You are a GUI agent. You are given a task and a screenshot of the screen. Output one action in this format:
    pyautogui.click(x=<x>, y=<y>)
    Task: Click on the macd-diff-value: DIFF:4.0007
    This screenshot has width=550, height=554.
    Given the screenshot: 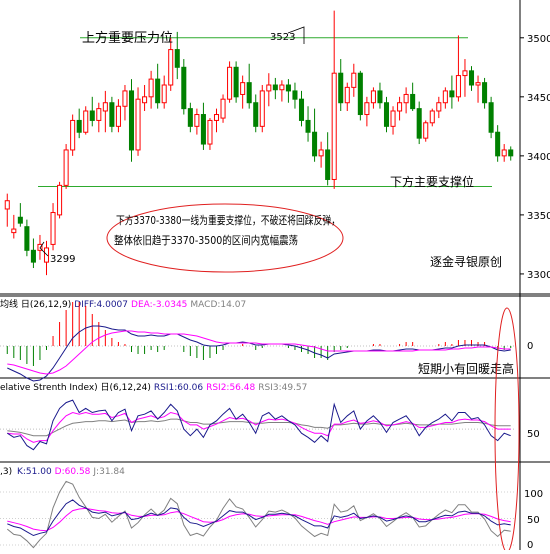 What is the action you would take?
    pyautogui.click(x=101, y=305)
    